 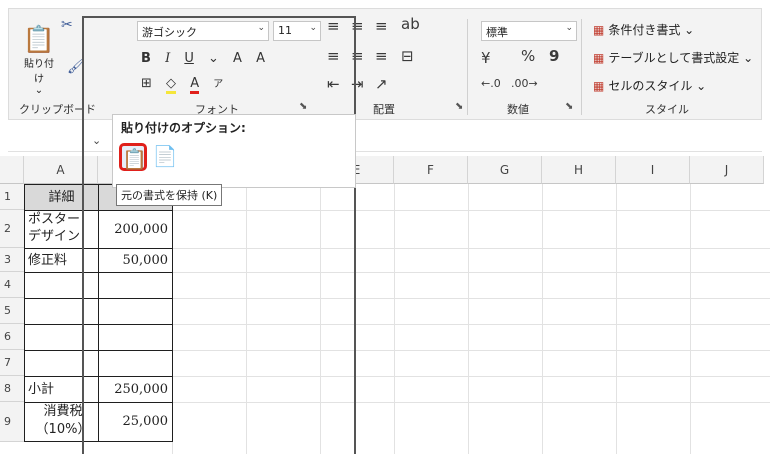 I want to click on align-bottom-icon: ≡, so click(x=381, y=26).